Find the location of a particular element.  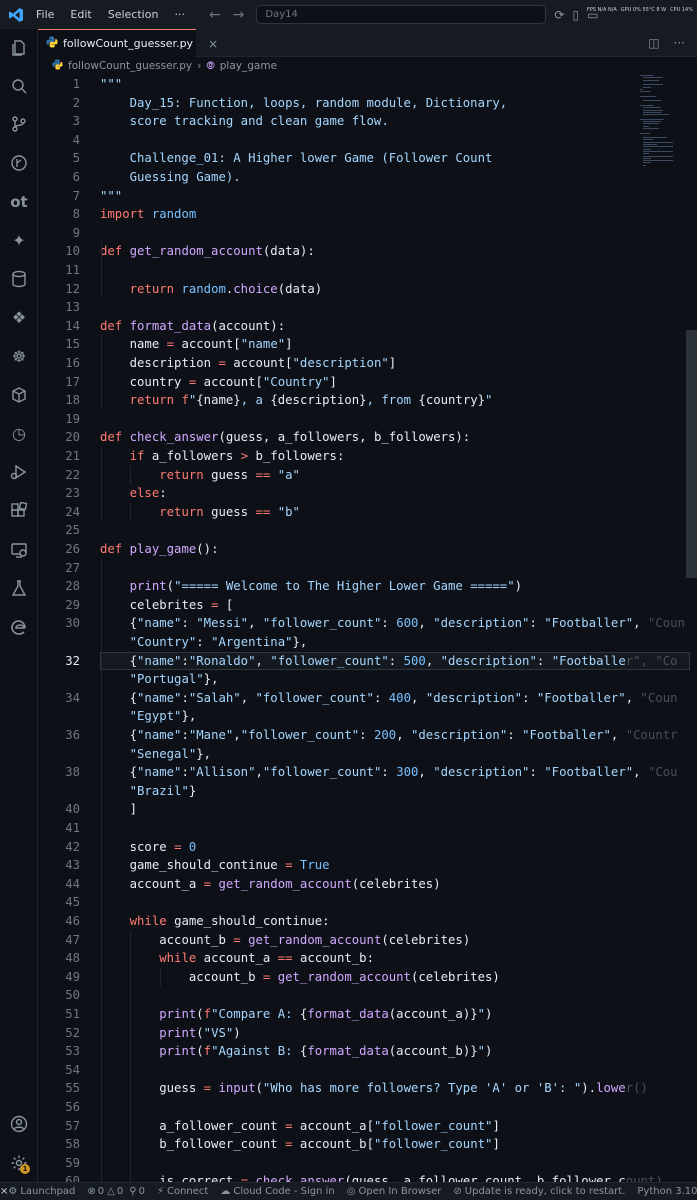

code-text: "Egypt"}, is located at coordinates (148, 716).